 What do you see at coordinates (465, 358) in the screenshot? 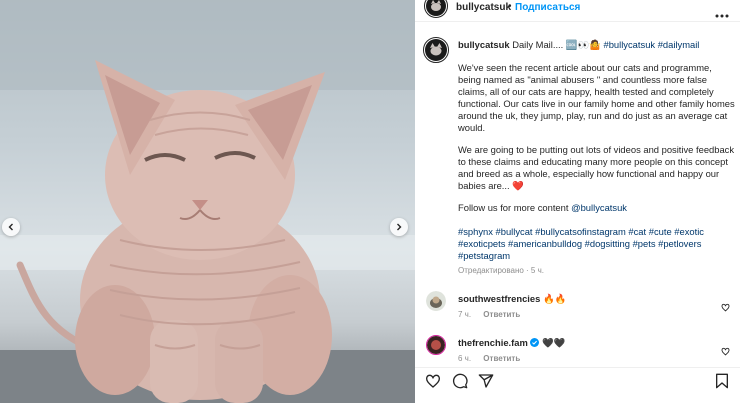
I see `comment-time: 6 ч.` at bounding box center [465, 358].